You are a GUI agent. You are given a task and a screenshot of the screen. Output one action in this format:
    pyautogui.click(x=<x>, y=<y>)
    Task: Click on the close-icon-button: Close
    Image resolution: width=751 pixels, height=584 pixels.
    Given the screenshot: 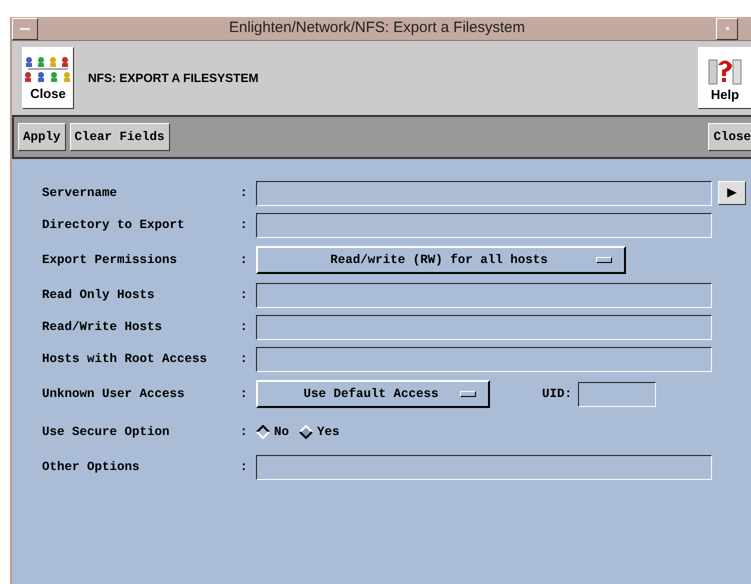 What is the action you would take?
    pyautogui.click(x=48, y=78)
    